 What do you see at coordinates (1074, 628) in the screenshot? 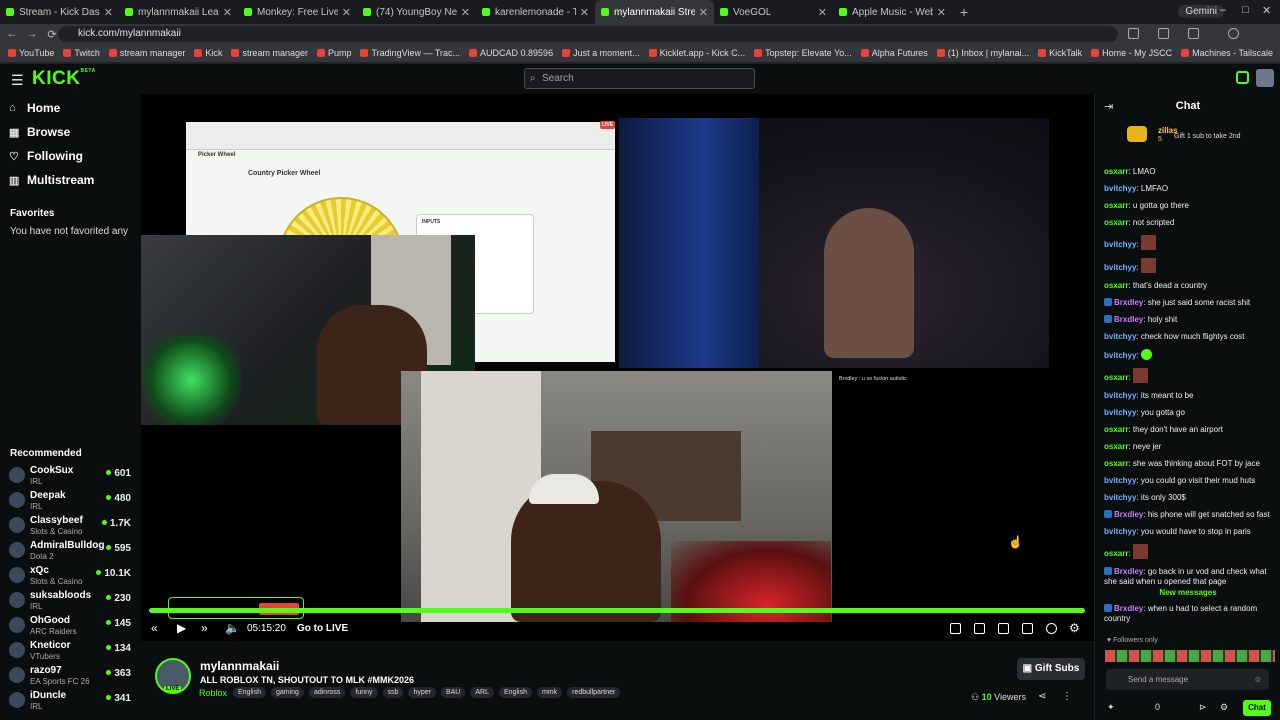
I see `settings-icon: ⚙` at bounding box center [1074, 628].